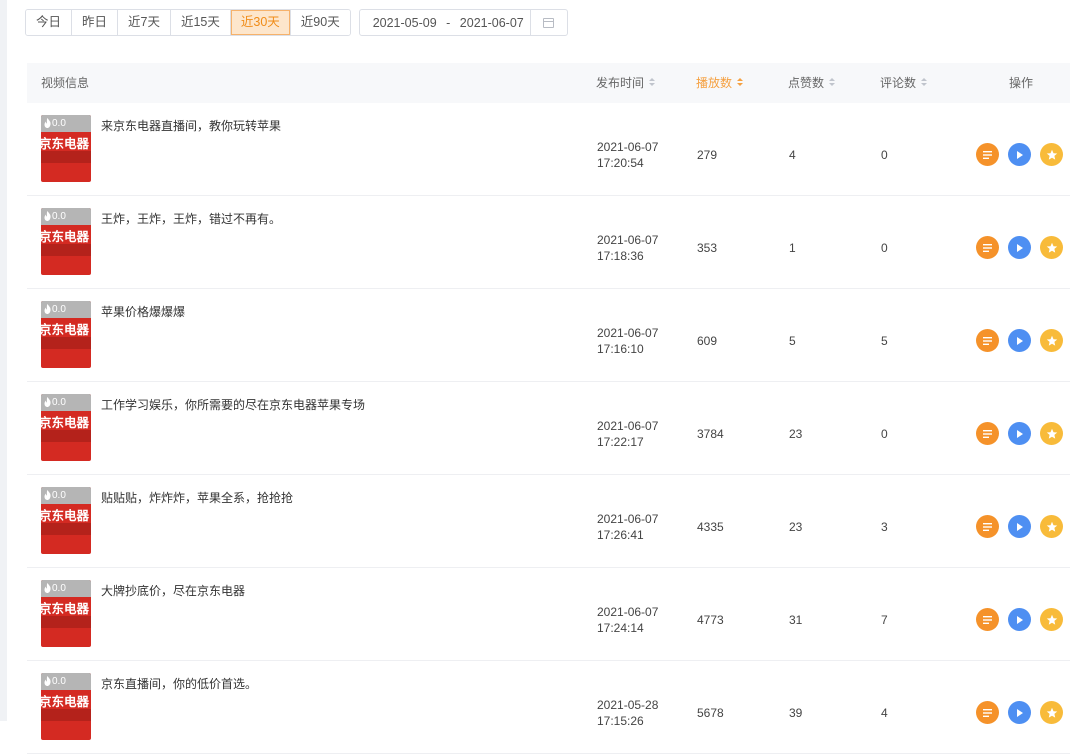 This screenshot has height=754, width=1080. I want to click on header-plays: 播放数, so click(720, 83).